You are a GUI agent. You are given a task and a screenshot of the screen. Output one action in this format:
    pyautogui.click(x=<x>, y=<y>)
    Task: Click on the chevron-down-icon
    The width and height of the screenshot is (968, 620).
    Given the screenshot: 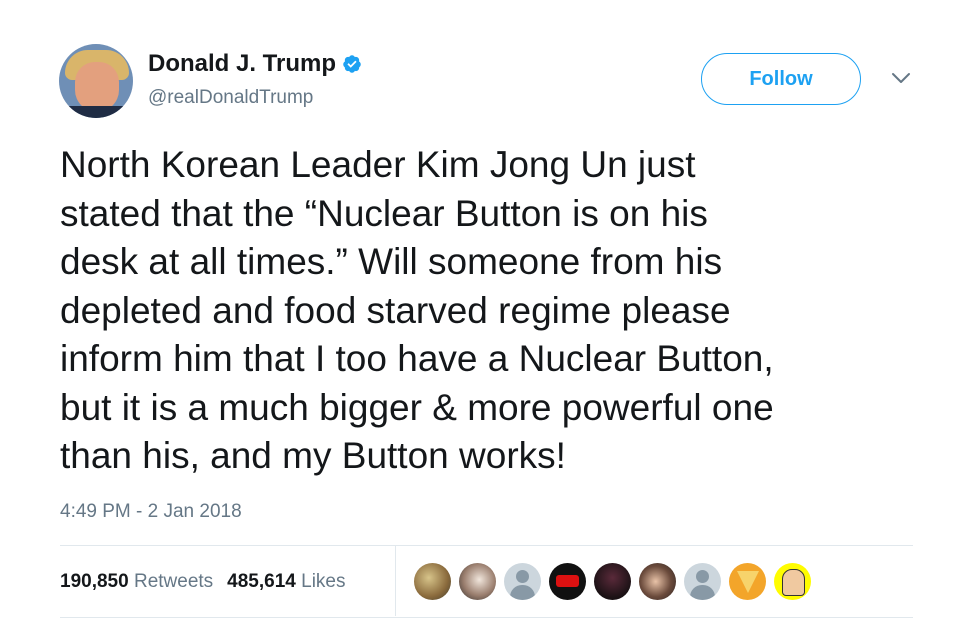 What is the action you would take?
    pyautogui.click(x=901, y=78)
    